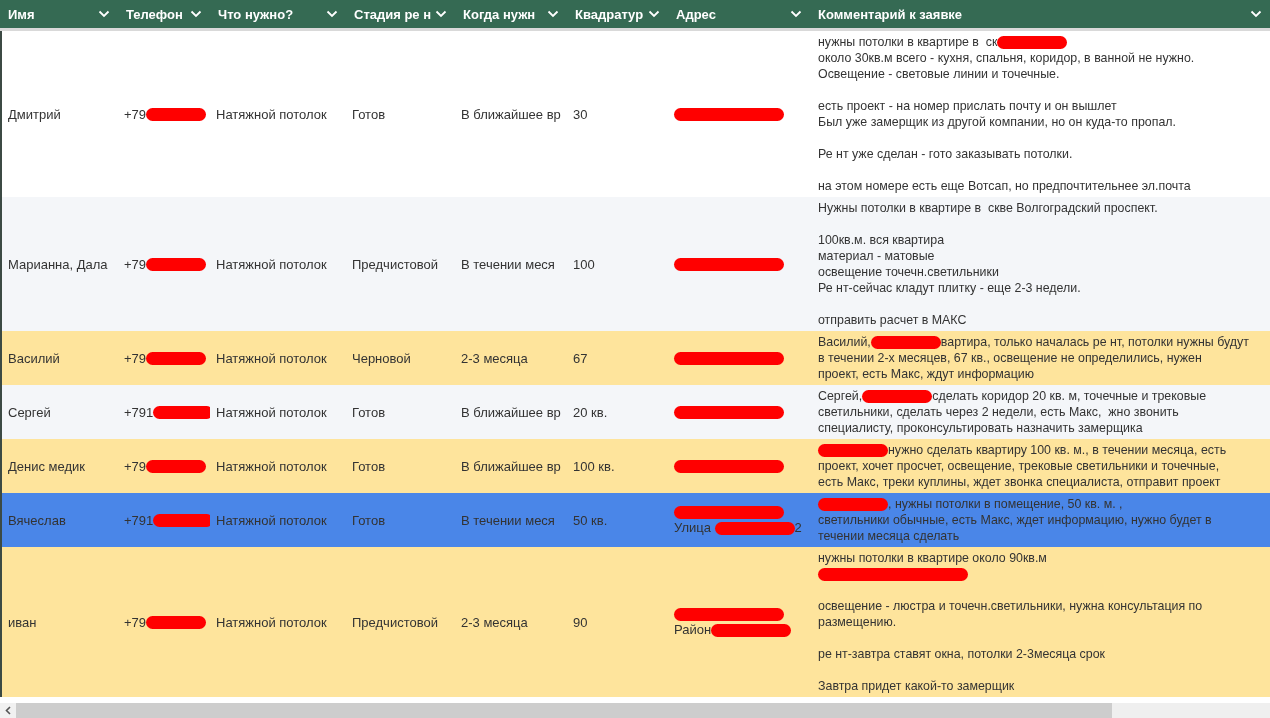  I want to click on name-cell-text: Вячеслав, so click(37, 520).